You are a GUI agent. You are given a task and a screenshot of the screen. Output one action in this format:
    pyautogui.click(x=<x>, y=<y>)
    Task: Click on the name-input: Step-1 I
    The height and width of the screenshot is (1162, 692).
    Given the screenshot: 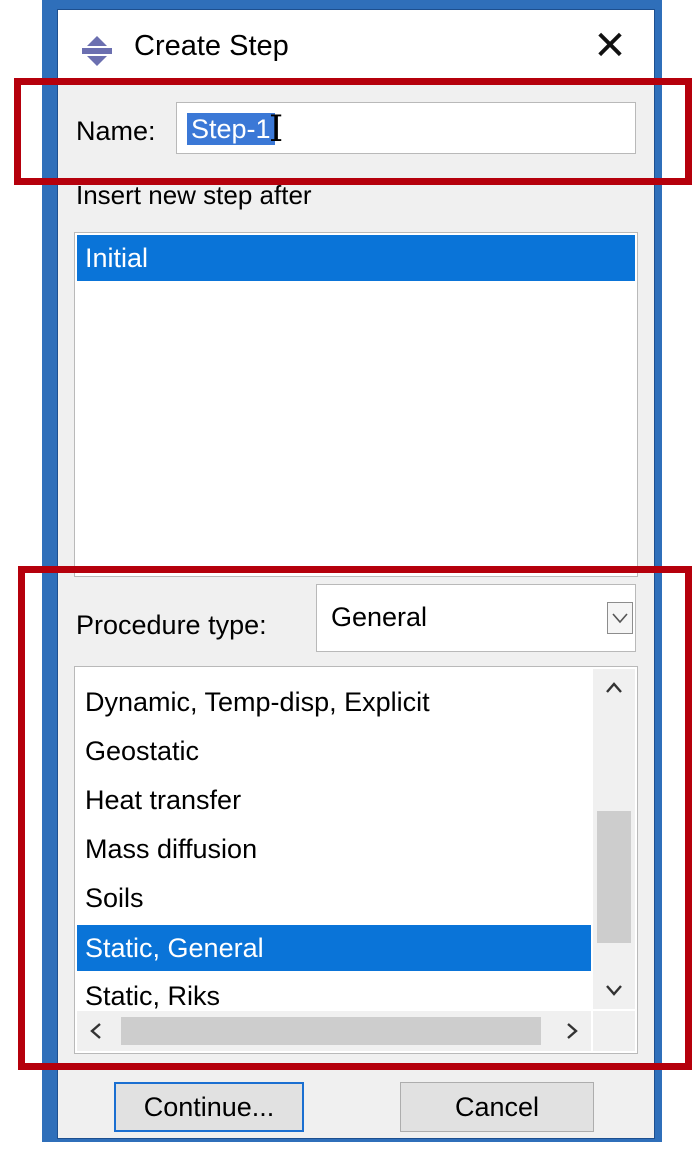 What is the action you would take?
    pyautogui.click(x=406, y=128)
    